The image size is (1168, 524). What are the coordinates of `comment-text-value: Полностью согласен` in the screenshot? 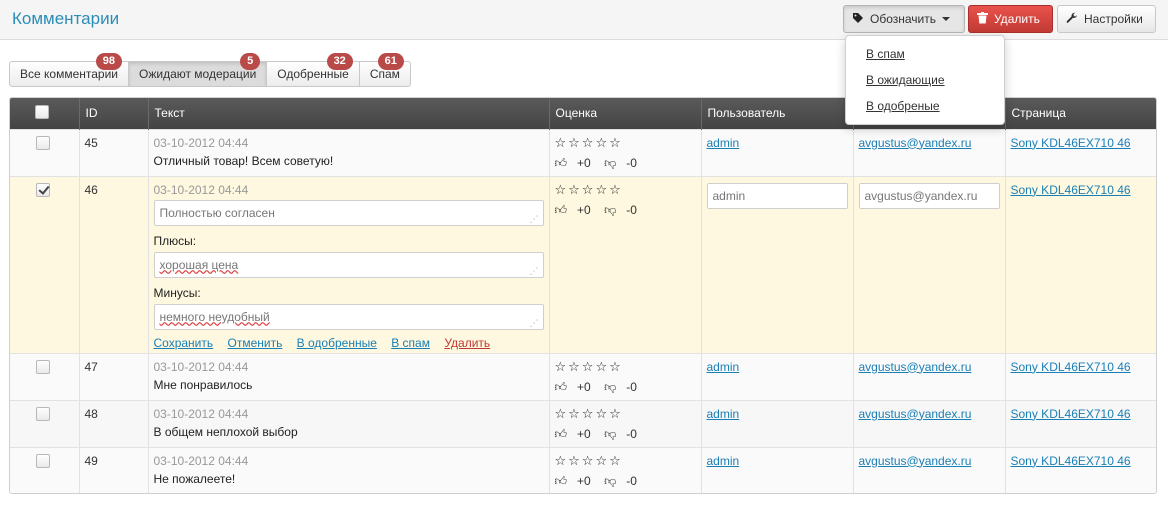 It's located at (217, 212).